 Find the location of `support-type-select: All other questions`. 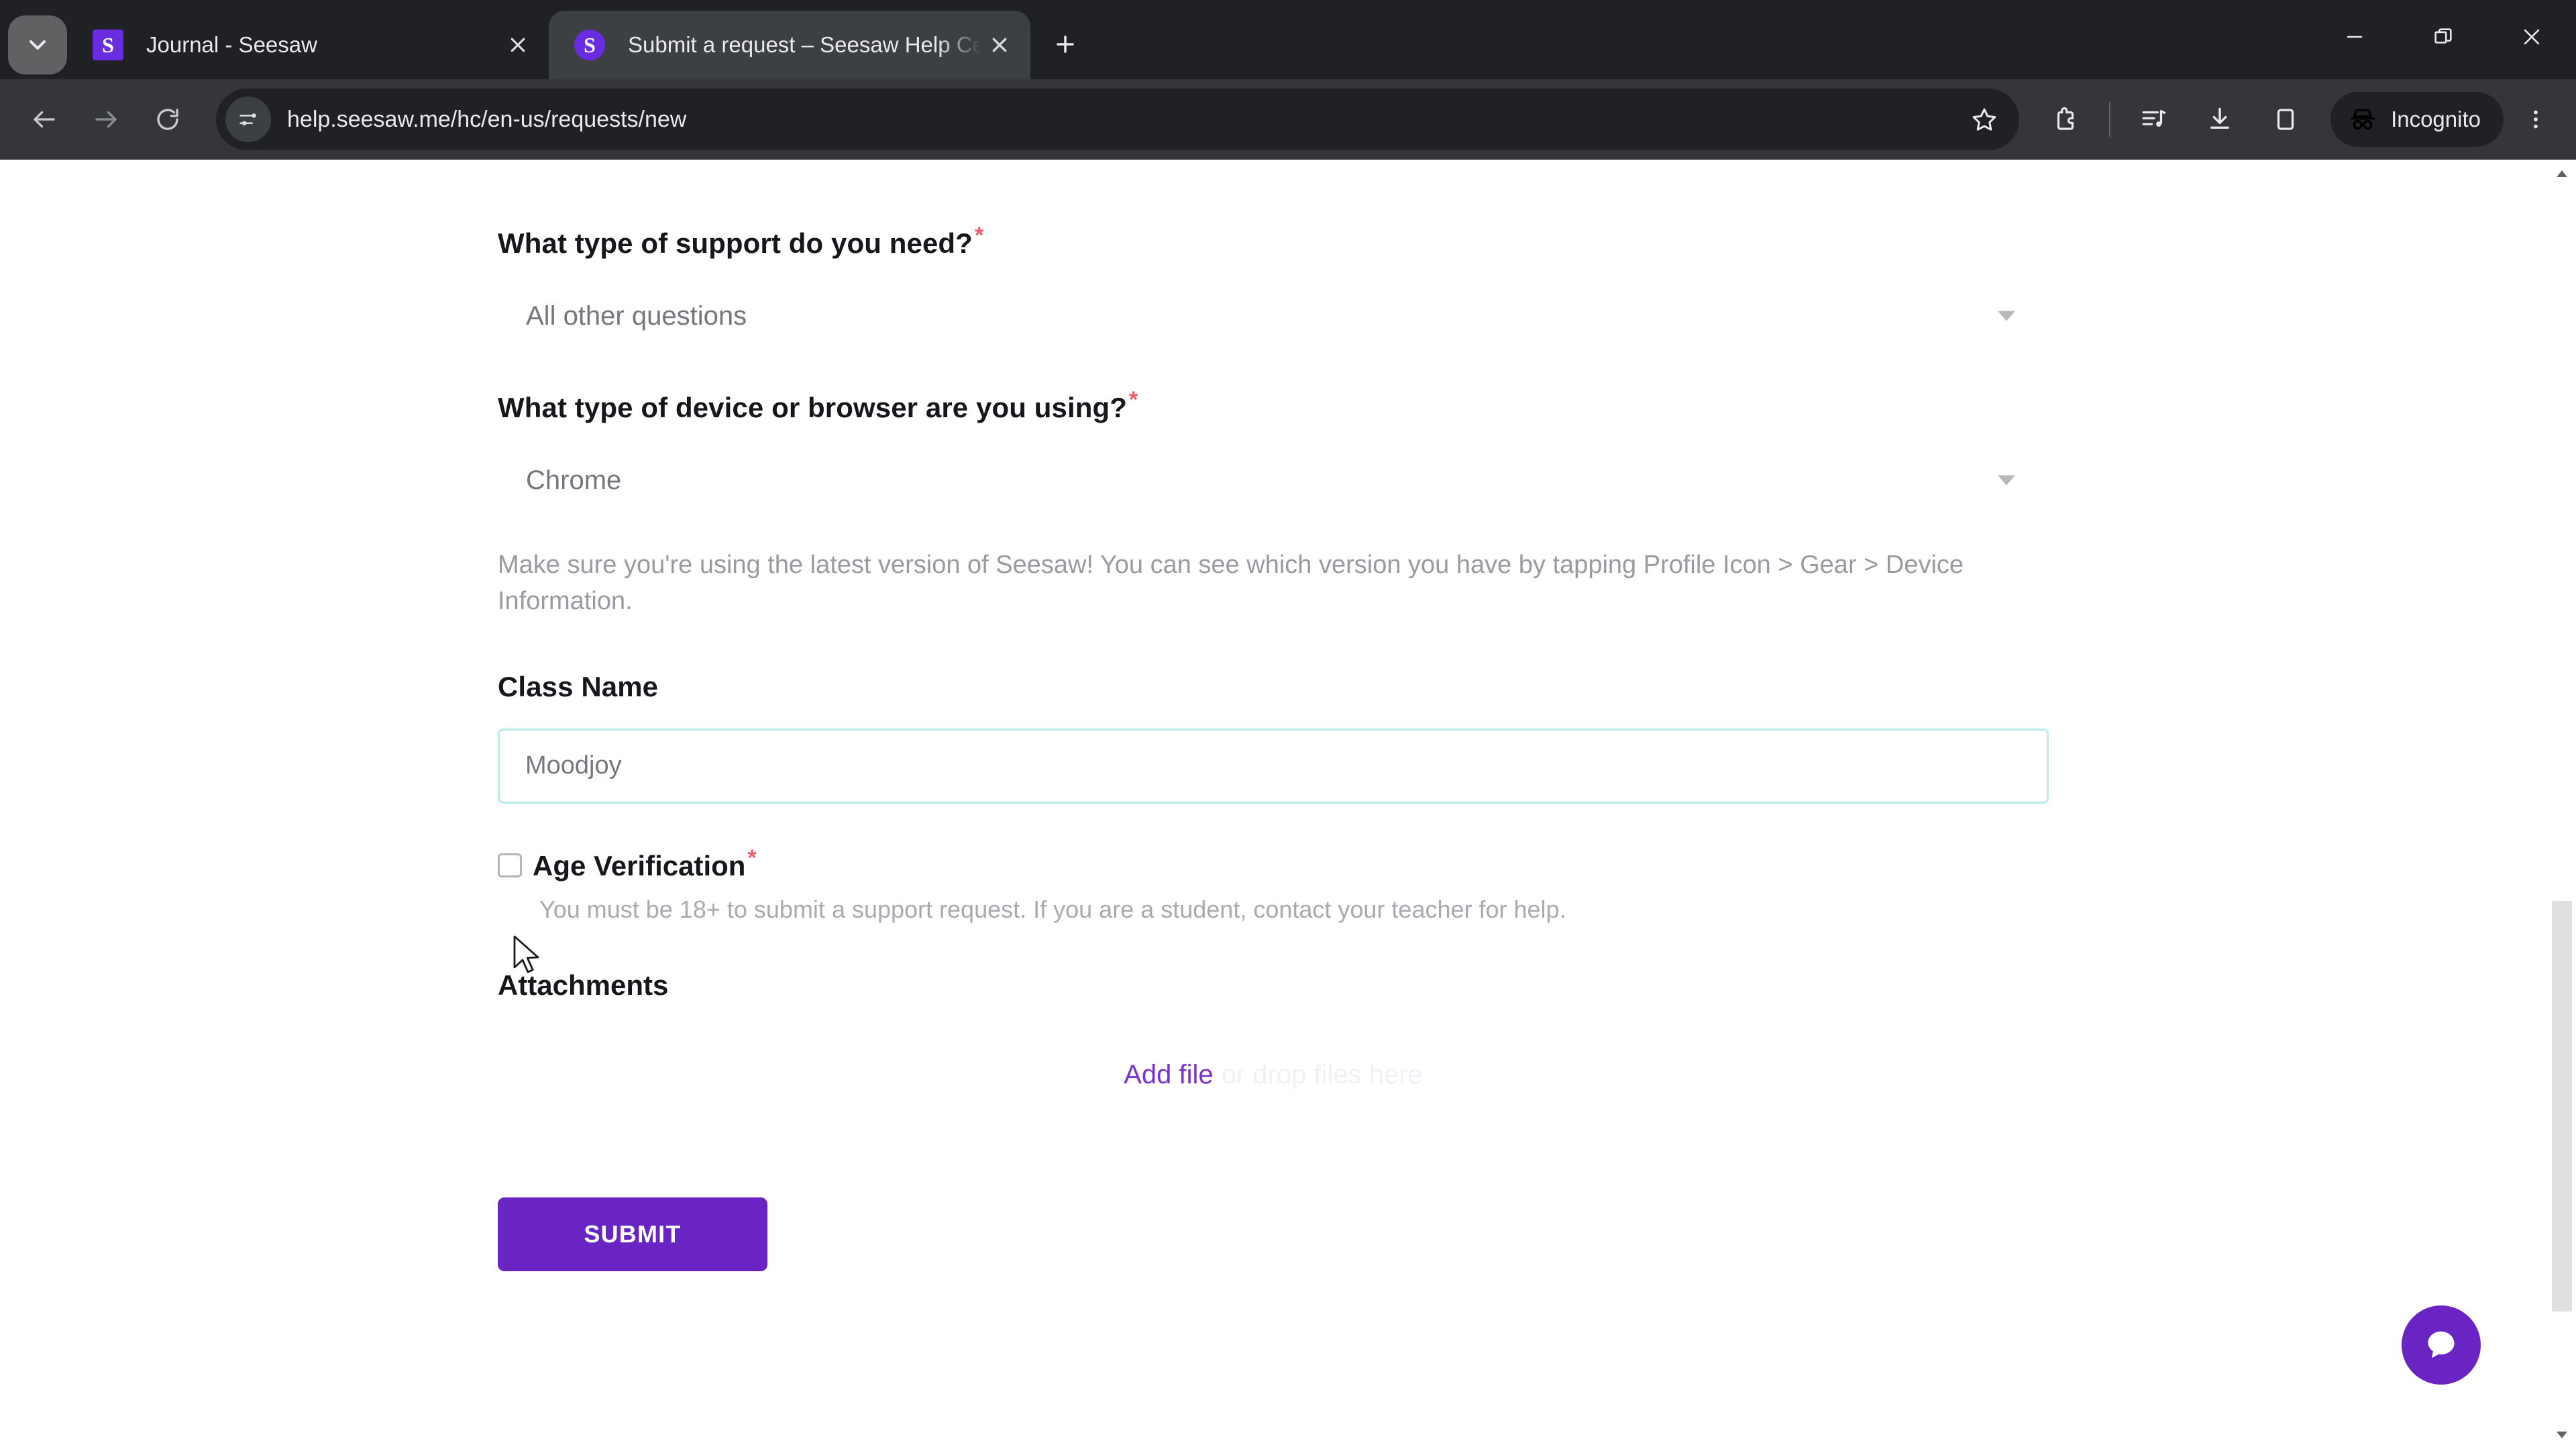

support-type-select: All other questions is located at coordinates (1273, 316).